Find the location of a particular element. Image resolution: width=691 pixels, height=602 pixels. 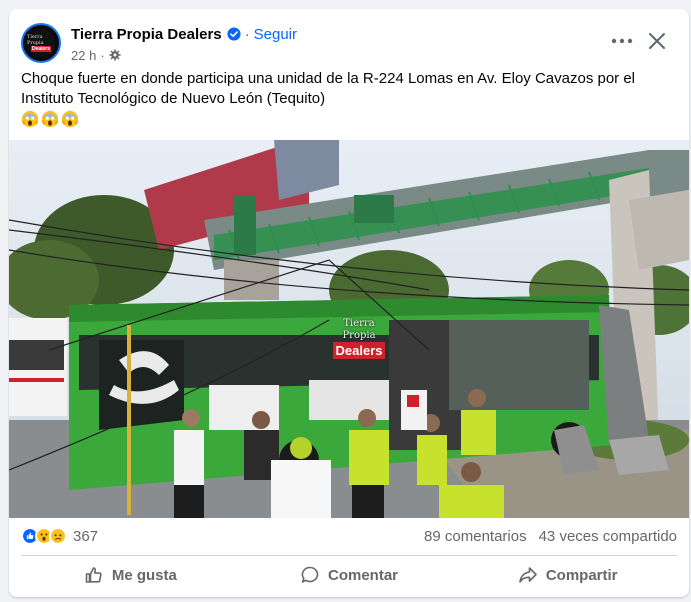

post-stats: 367 89 comentarios 43 veces compartido is located at coordinates (349, 536).